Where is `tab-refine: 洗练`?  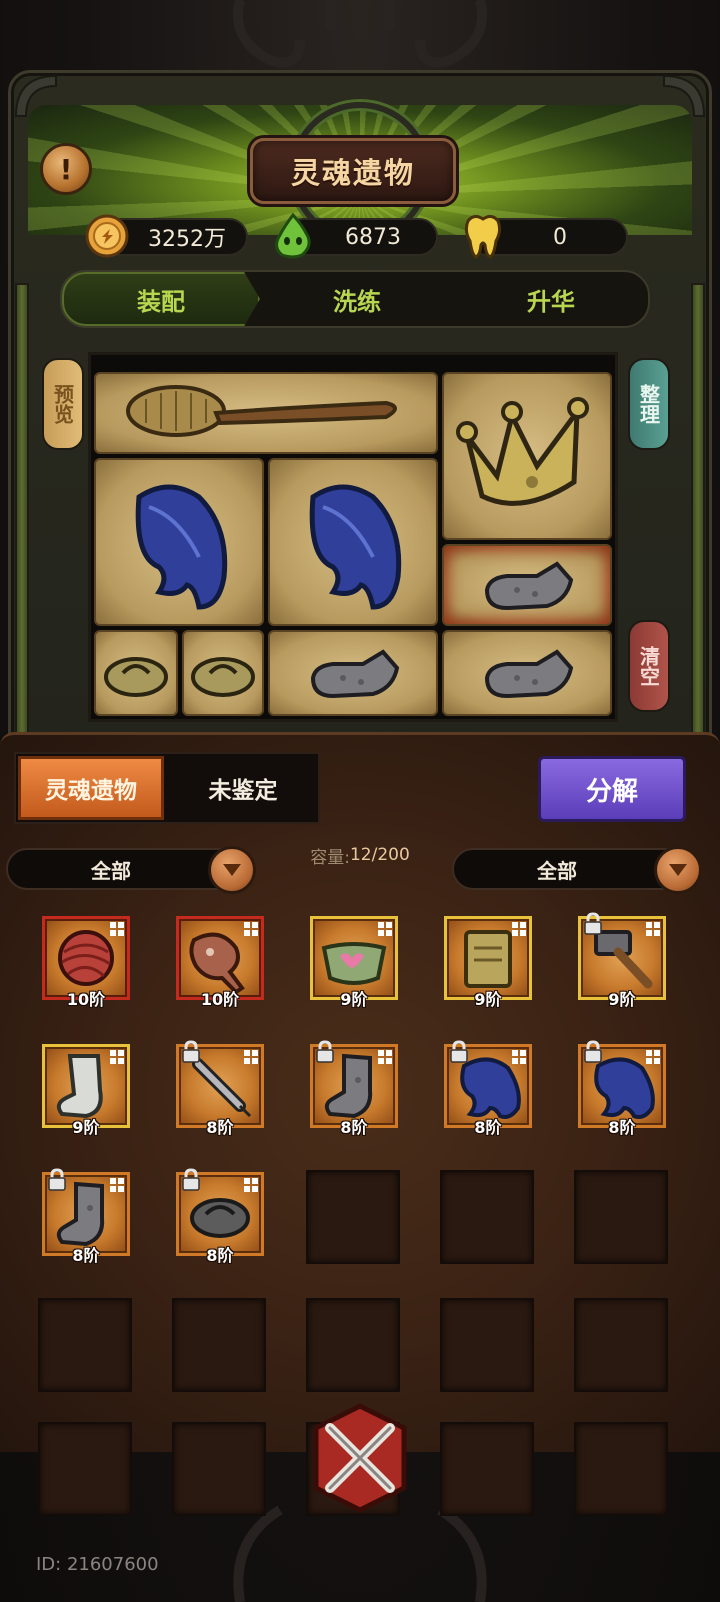
tab-refine: 洗练 is located at coordinates (357, 299).